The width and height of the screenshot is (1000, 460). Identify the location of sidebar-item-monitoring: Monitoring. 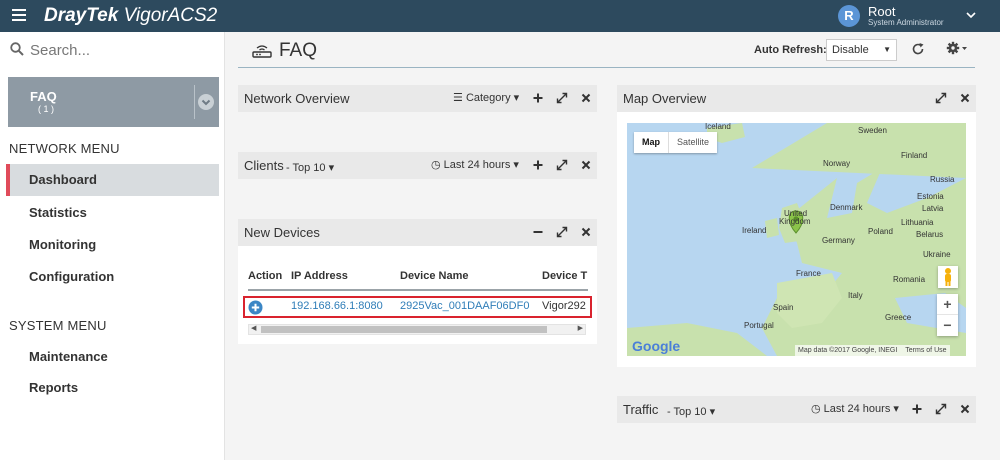
(112, 245).